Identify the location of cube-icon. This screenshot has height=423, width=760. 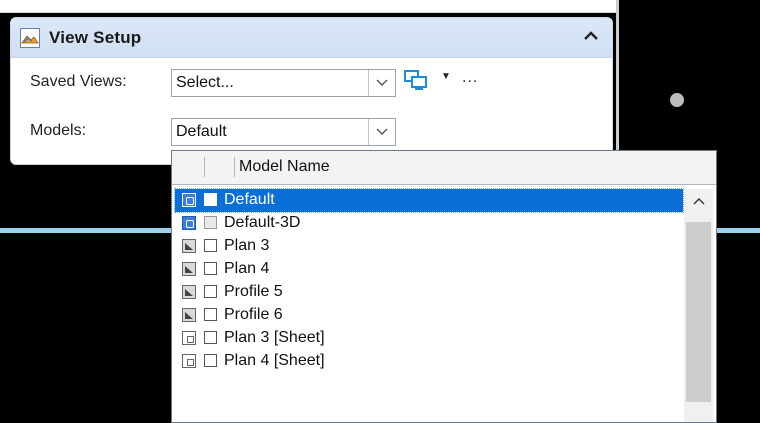
(210, 222).